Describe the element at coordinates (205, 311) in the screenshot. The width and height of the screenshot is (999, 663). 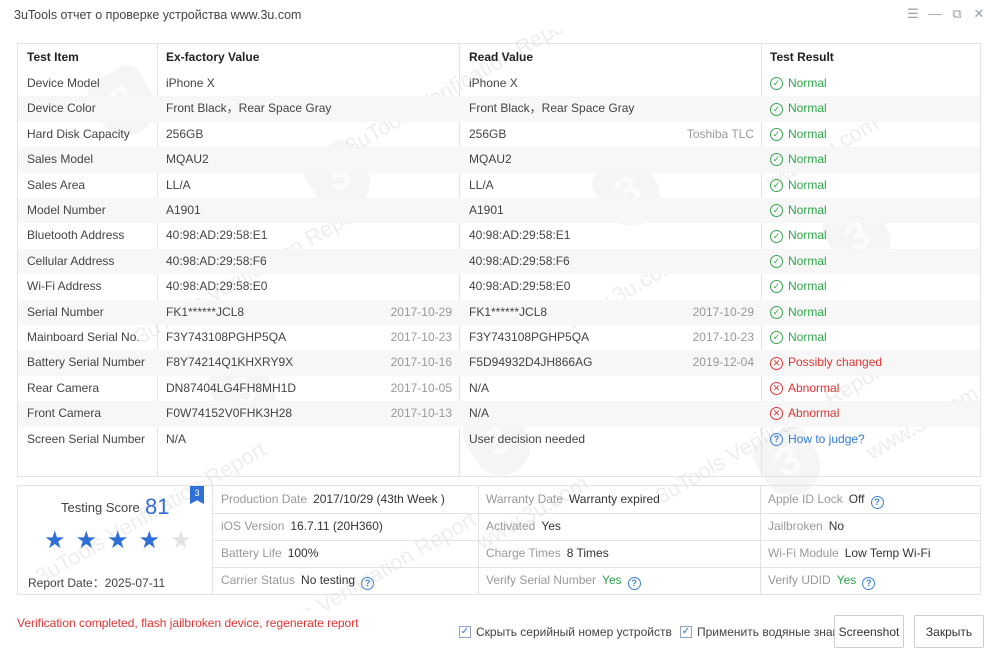
I see `ex-factory-value: FK1******JCL8` at that location.